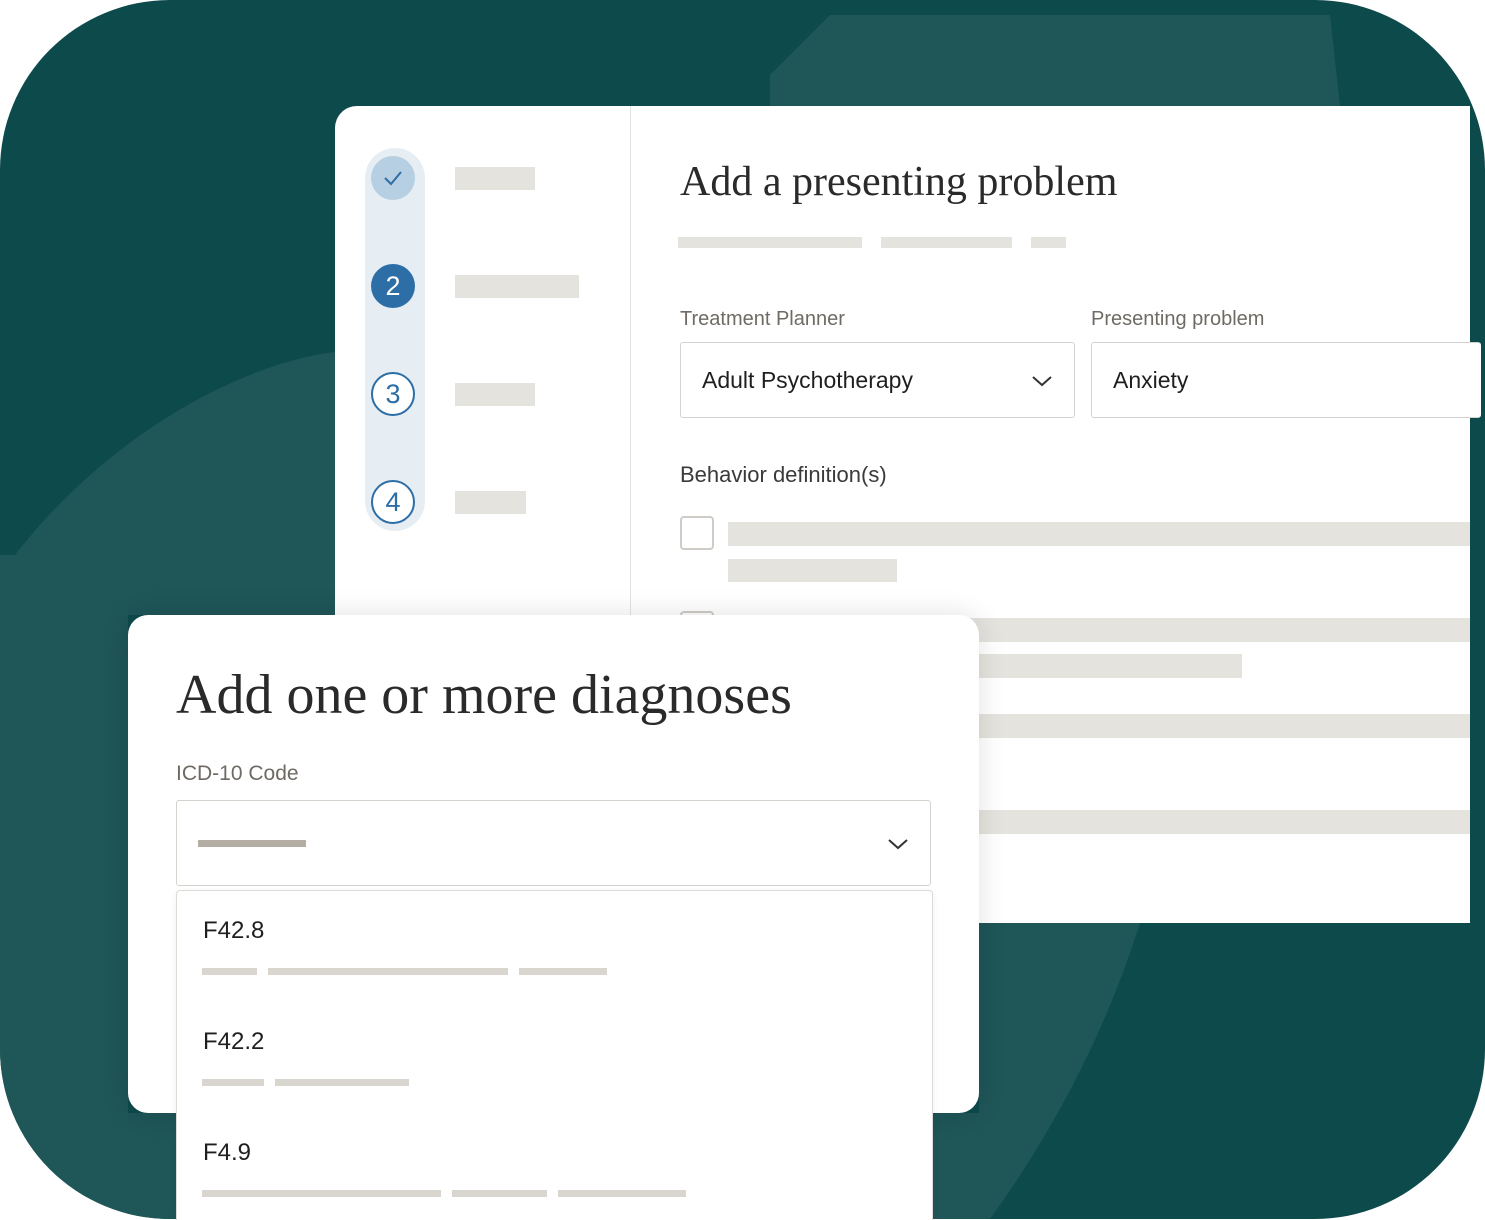 The image size is (1485, 1220). What do you see at coordinates (484, 695) in the screenshot?
I see `diagnoses-title: Add one or more diagnoses` at bounding box center [484, 695].